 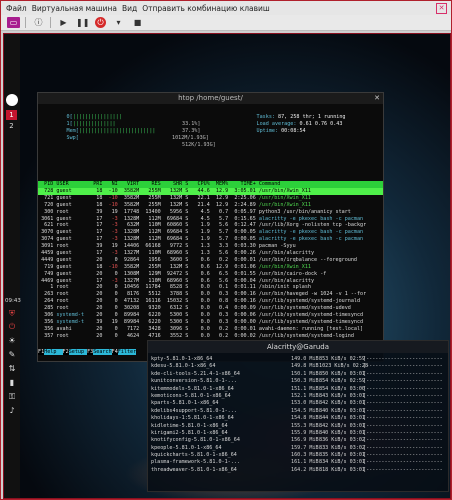 I want to click on process-cell: -10, so click(x=113, y=197).